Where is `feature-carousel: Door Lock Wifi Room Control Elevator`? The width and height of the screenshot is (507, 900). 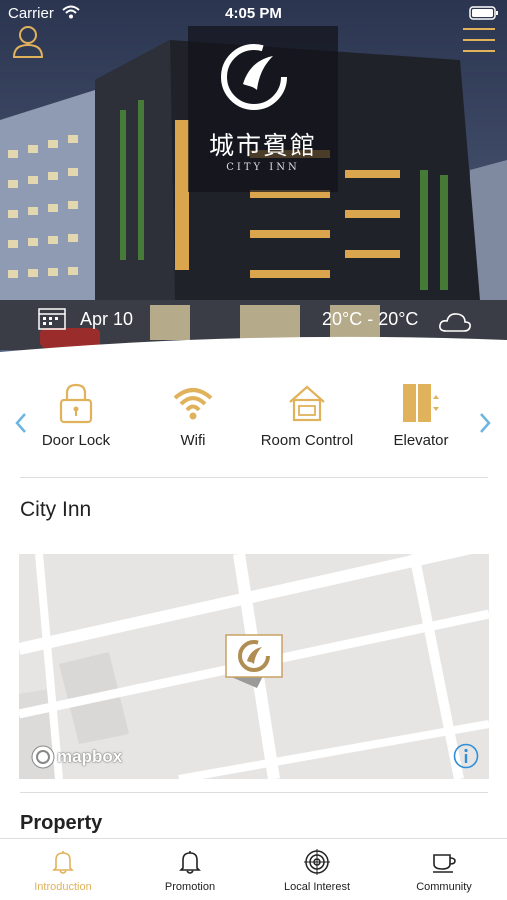 feature-carousel: Door Lock Wifi Room Control Elevator is located at coordinates (253, 422).